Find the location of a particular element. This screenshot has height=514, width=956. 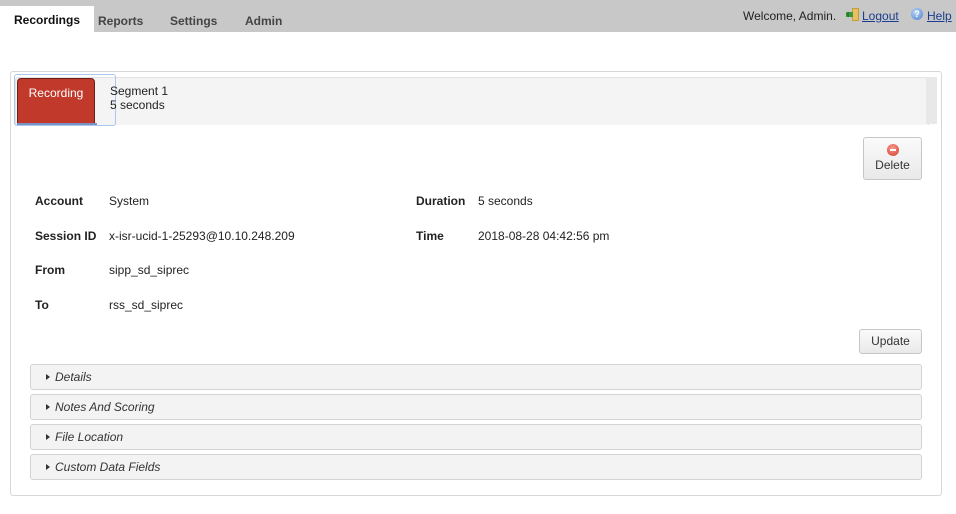

delete-label: Delete is located at coordinates (892, 165).